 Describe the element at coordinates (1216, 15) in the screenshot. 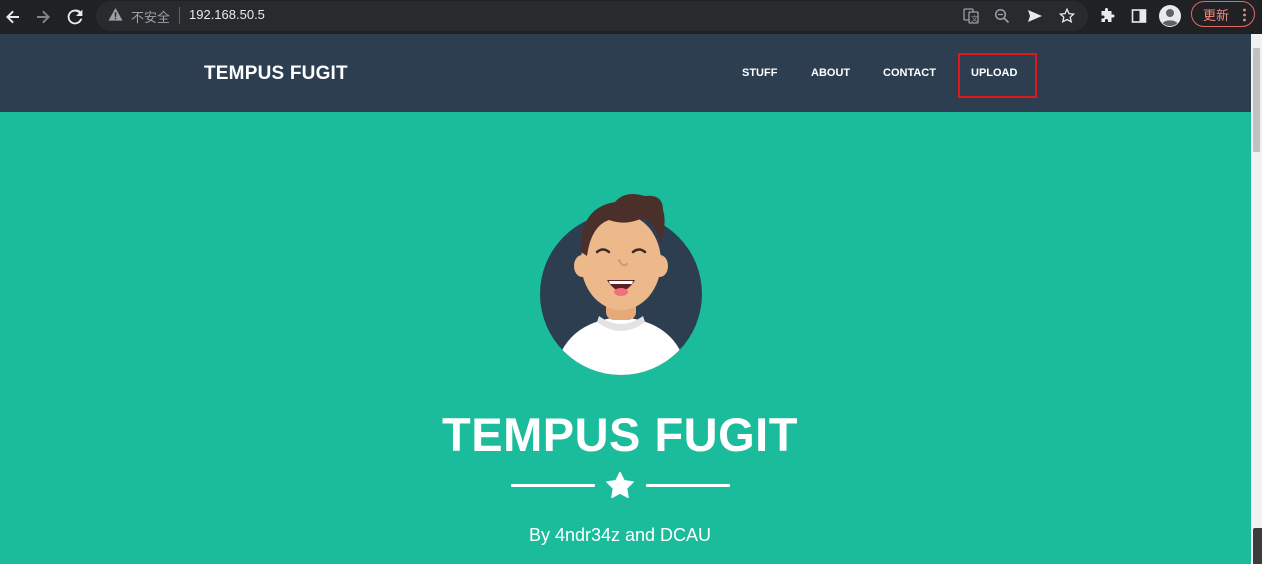

I see `update-label: 更新` at that location.